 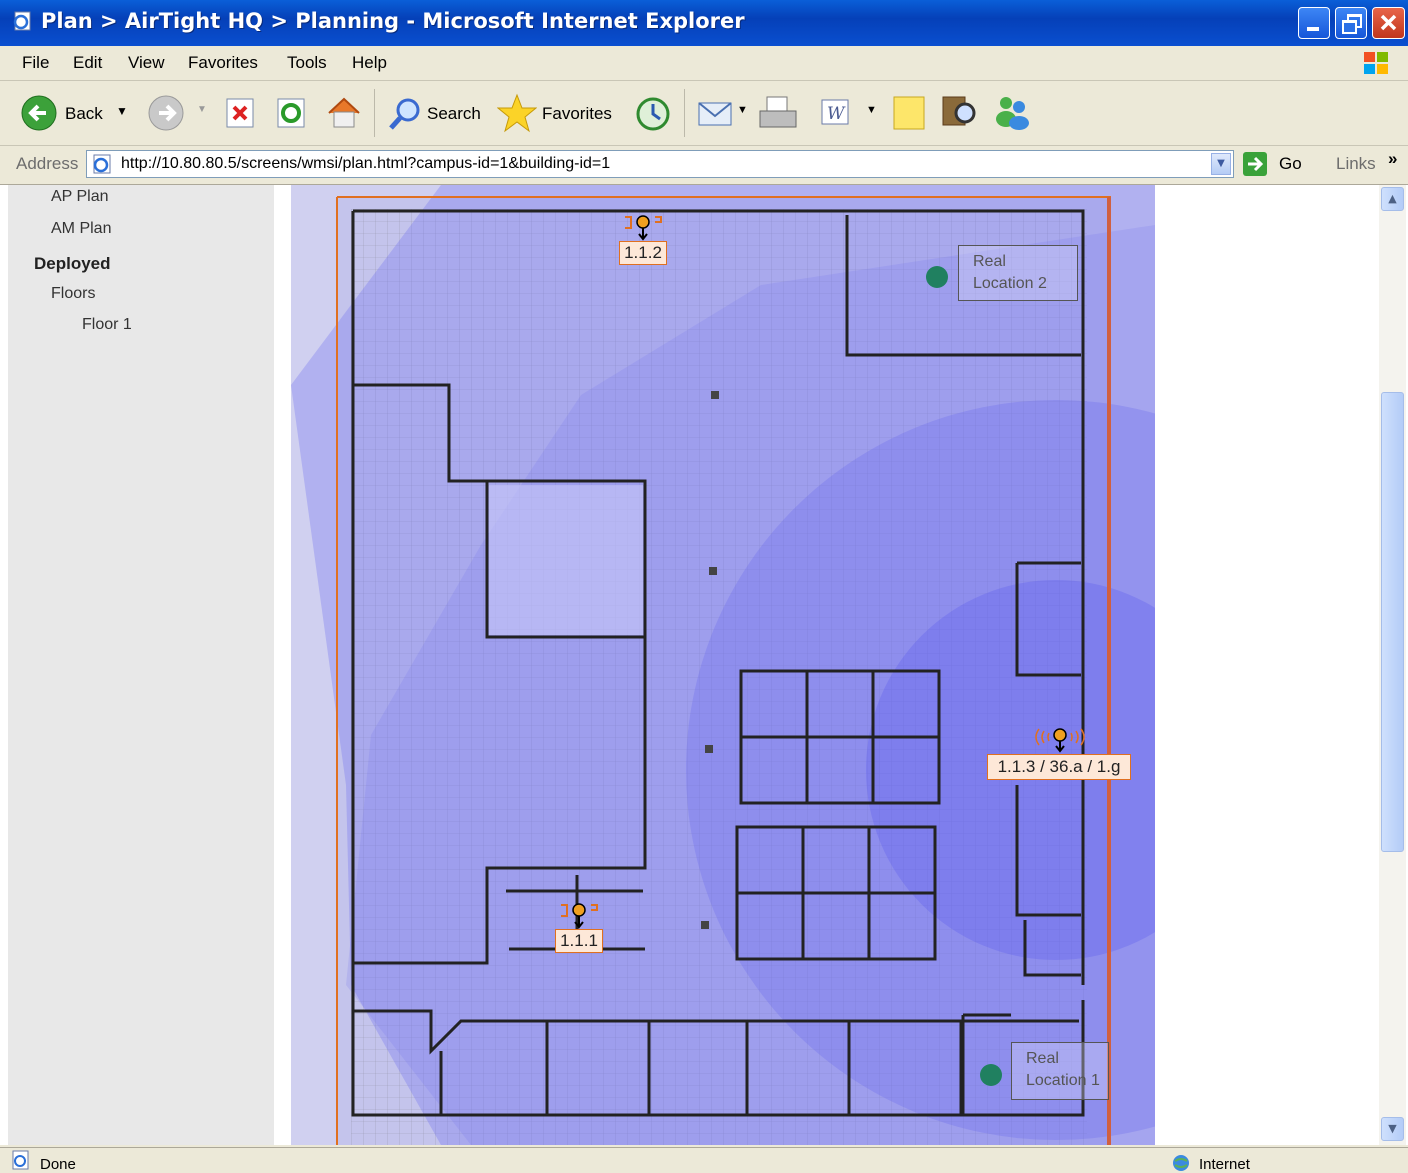 What do you see at coordinates (80, 197) in the screenshot?
I see `sidebar-item-ap-plan: AP Plan` at bounding box center [80, 197].